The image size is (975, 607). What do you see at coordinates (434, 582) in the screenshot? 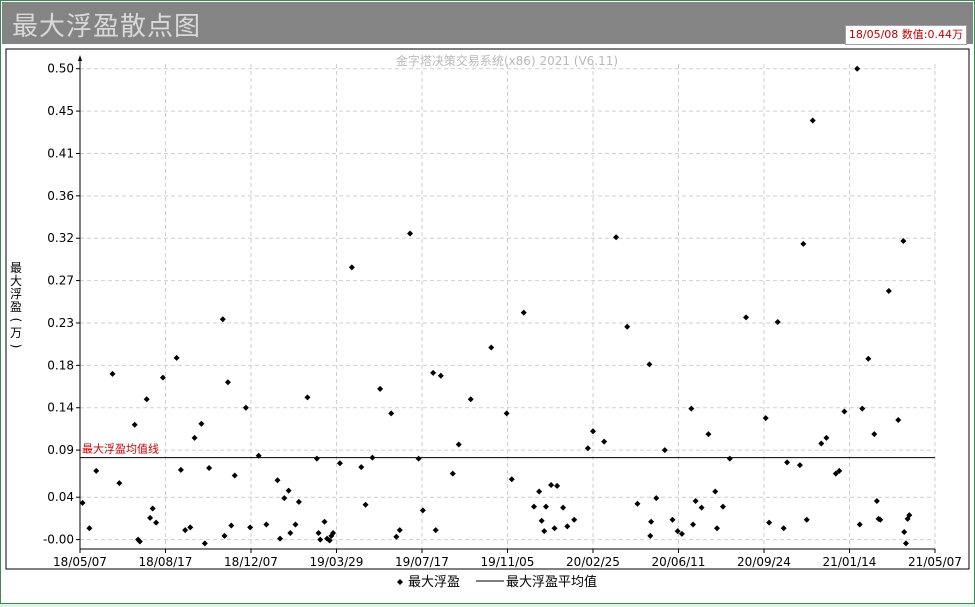
I see `legend-label-points: 最大浮盈` at bounding box center [434, 582].